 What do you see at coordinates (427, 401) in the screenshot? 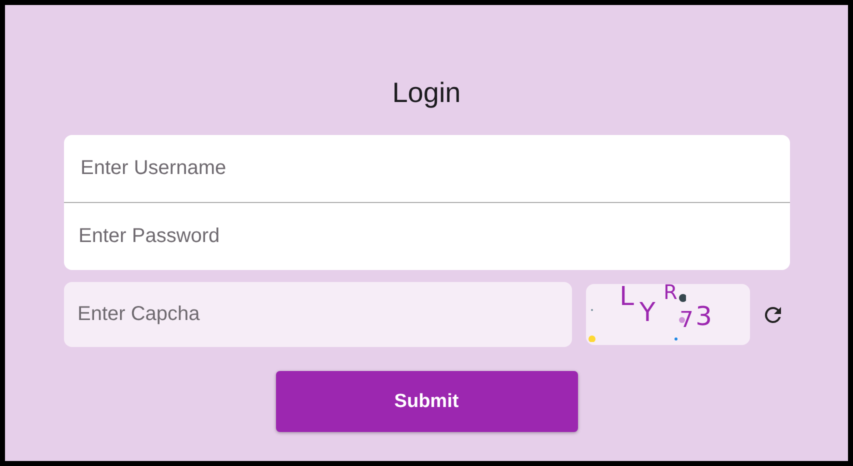
I see `submit-button: Submit` at bounding box center [427, 401].